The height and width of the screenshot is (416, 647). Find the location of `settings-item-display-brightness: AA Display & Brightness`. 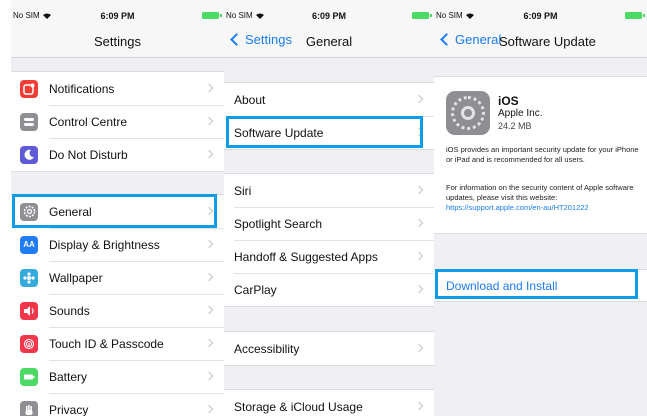

settings-item-display-brightness: AA Display & Brightness is located at coordinates (117, 244).